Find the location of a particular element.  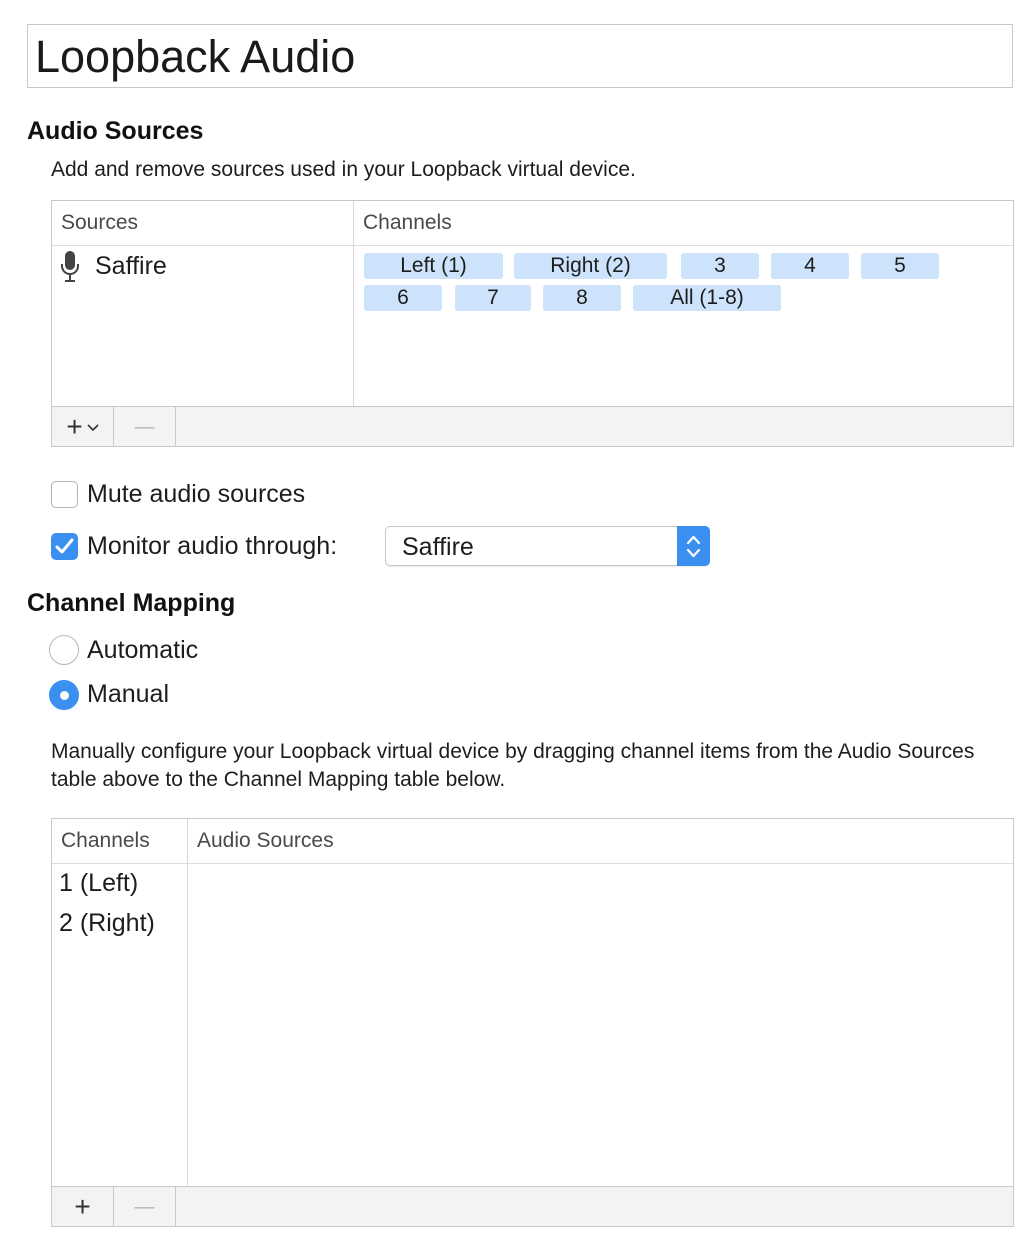

mute-audio-label: Mute audio sources is located at coordinates (196, 494).